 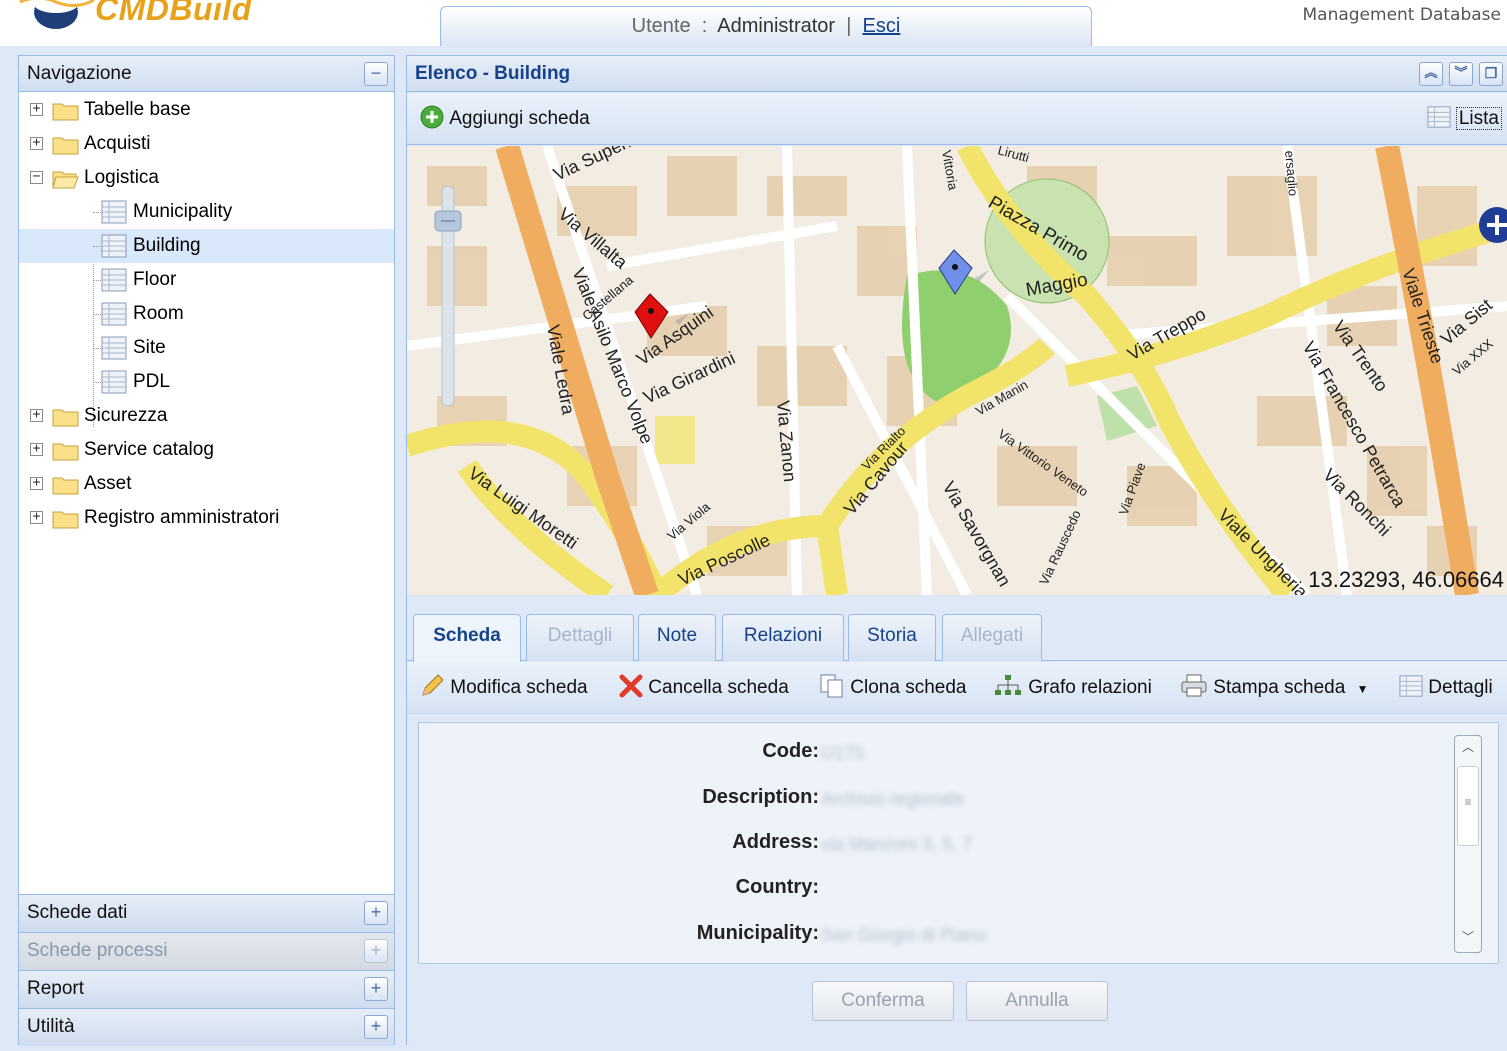 What do you see at coordinates (908, 687) in the screenshot?
I see `clone-card-label: Clona scheda` at bounding box center [908, 687].